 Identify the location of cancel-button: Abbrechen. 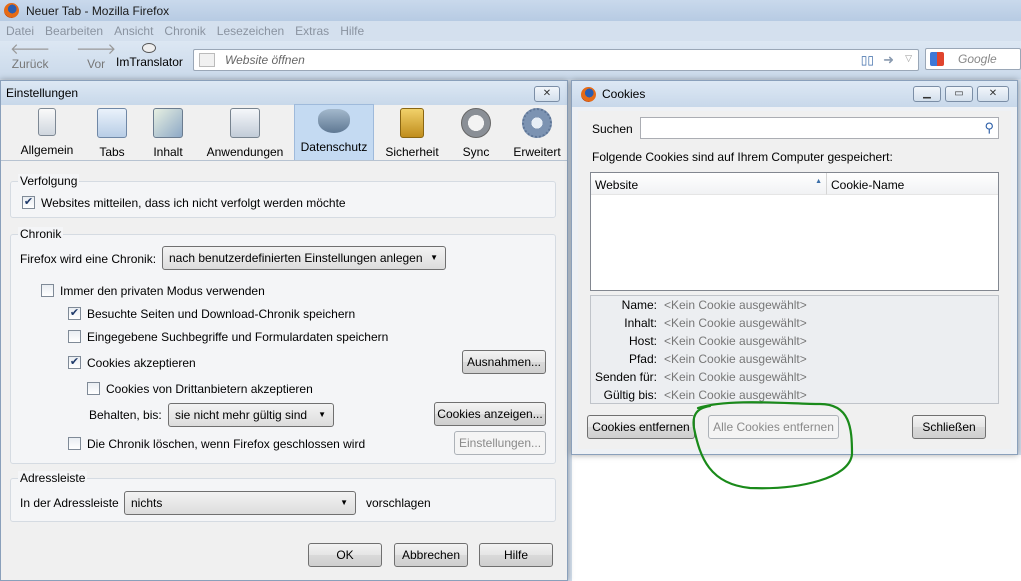
(431, 555).